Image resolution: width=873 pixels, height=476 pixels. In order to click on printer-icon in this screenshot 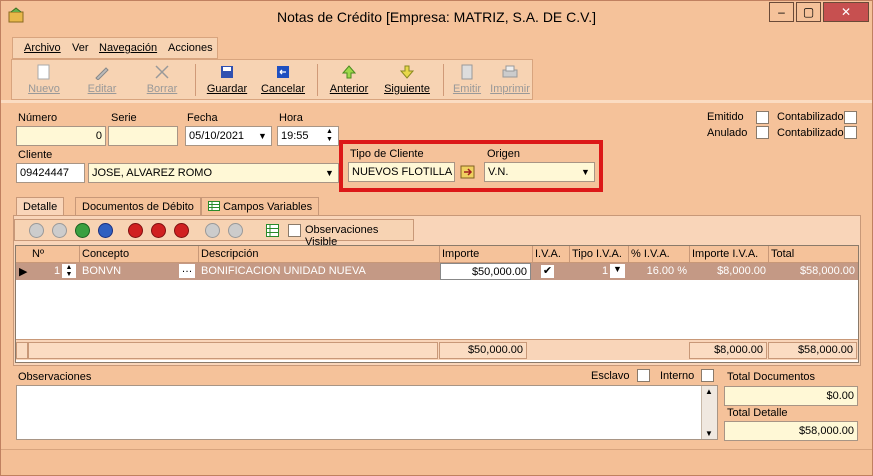, I will do `click(510, 71)`.